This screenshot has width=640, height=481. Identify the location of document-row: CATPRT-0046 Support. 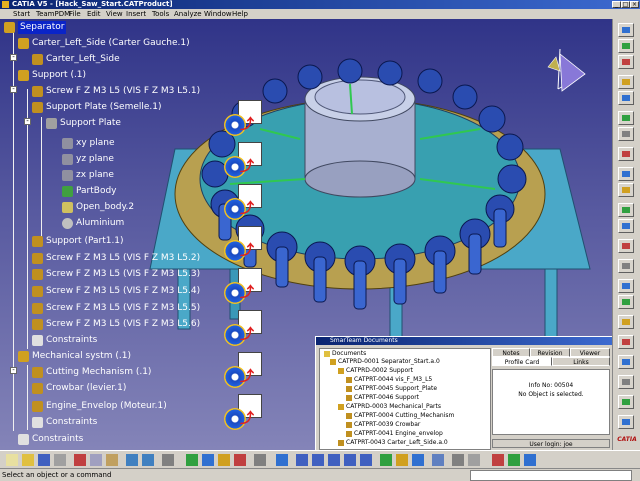
(382, 398).